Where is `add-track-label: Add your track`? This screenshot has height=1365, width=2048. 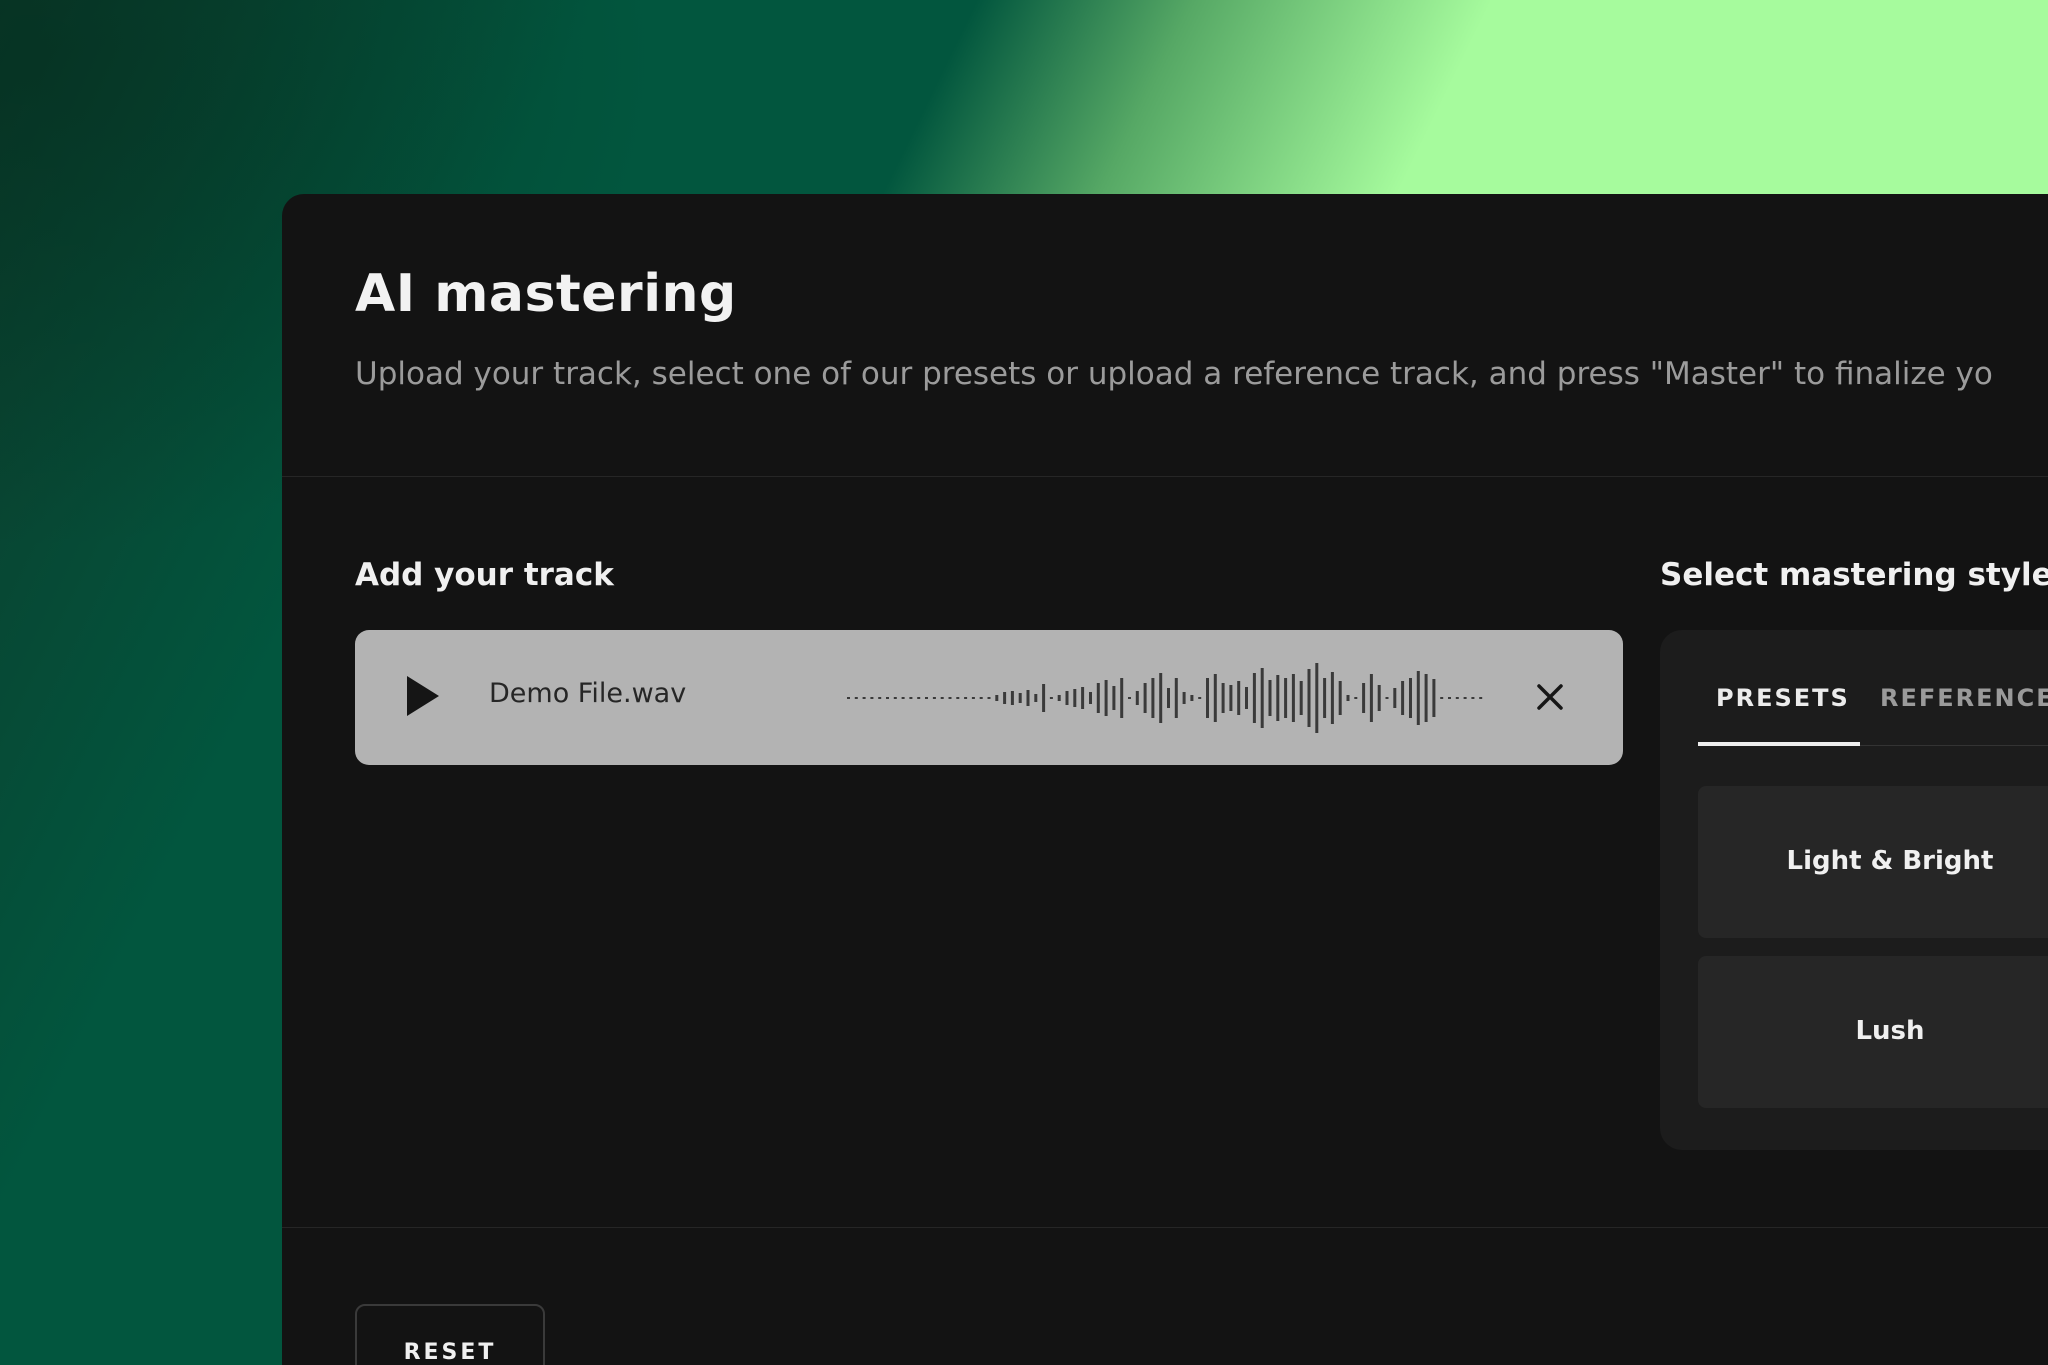 add-track-label: Add your track is located at coordinates (484, 575).